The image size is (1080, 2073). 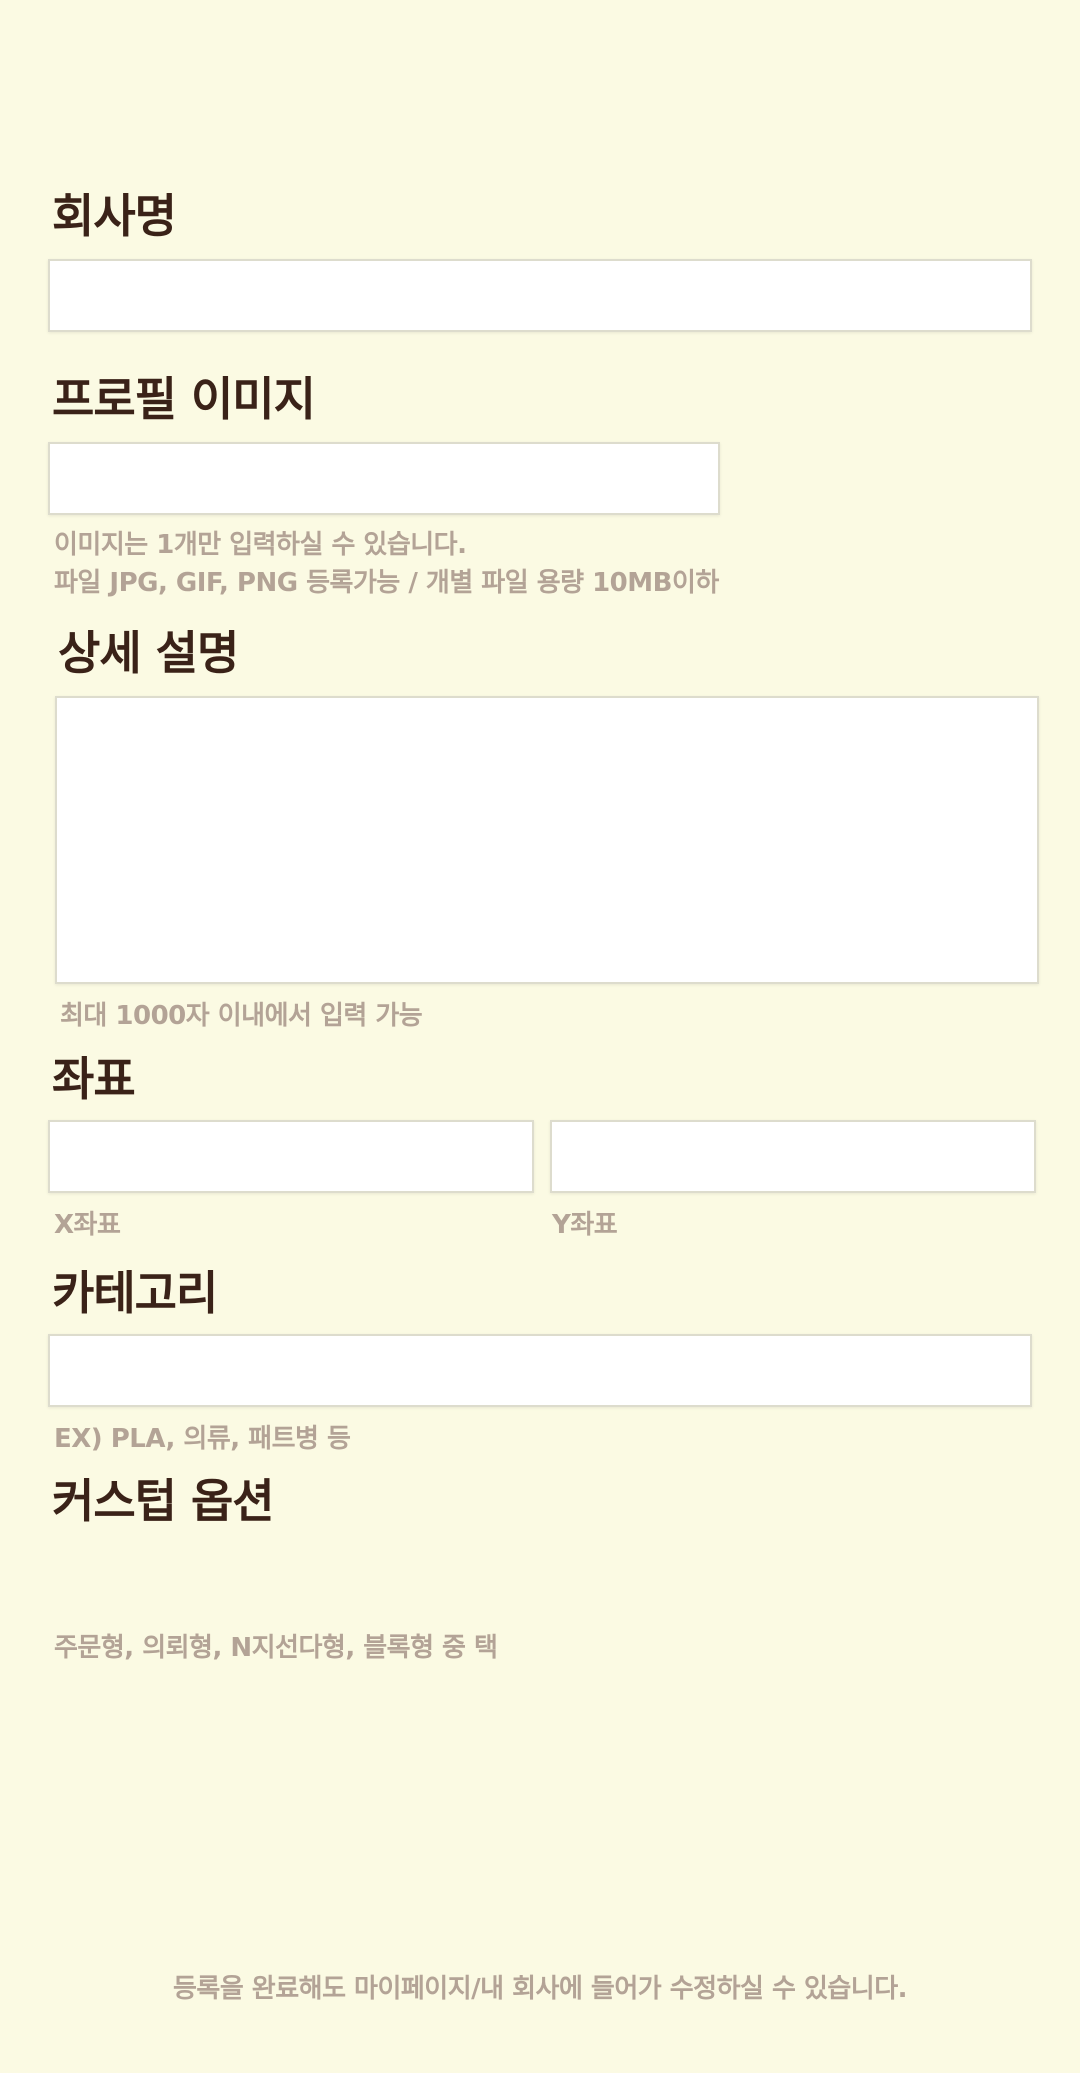 What do you see at coordinates (260, 545) in the screenshot?
I see `profile-image-help-count: 이미지는 1개만 입력하실 수 있습니다.` at bounding box center [260, 545].